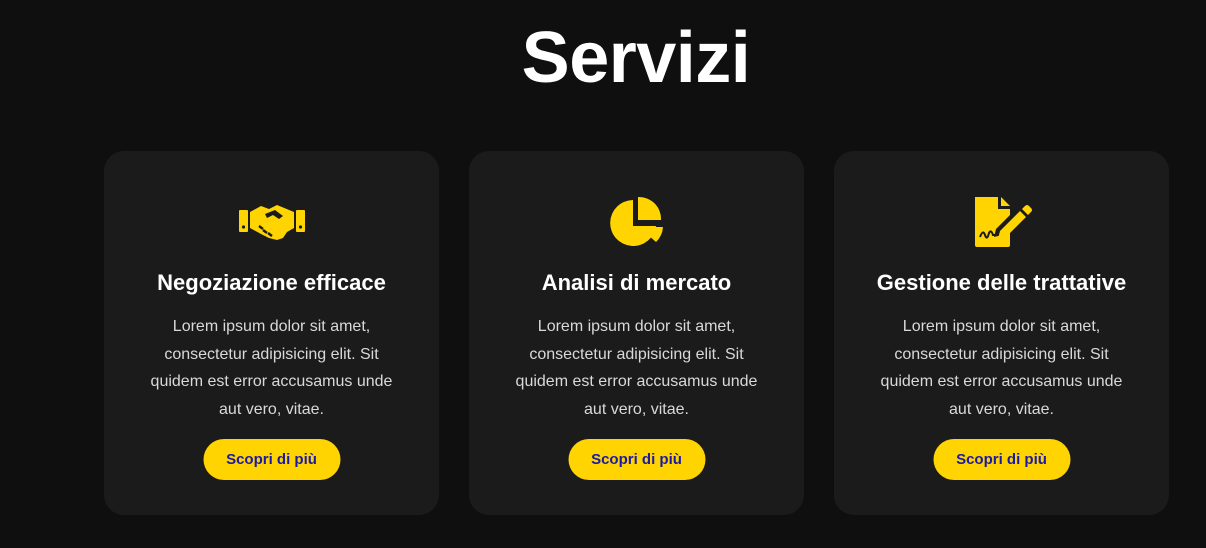  What do you see at coordinates (272, 222) in the screenshot?
I see `handshake-icon` at bounding box center [272, 222].